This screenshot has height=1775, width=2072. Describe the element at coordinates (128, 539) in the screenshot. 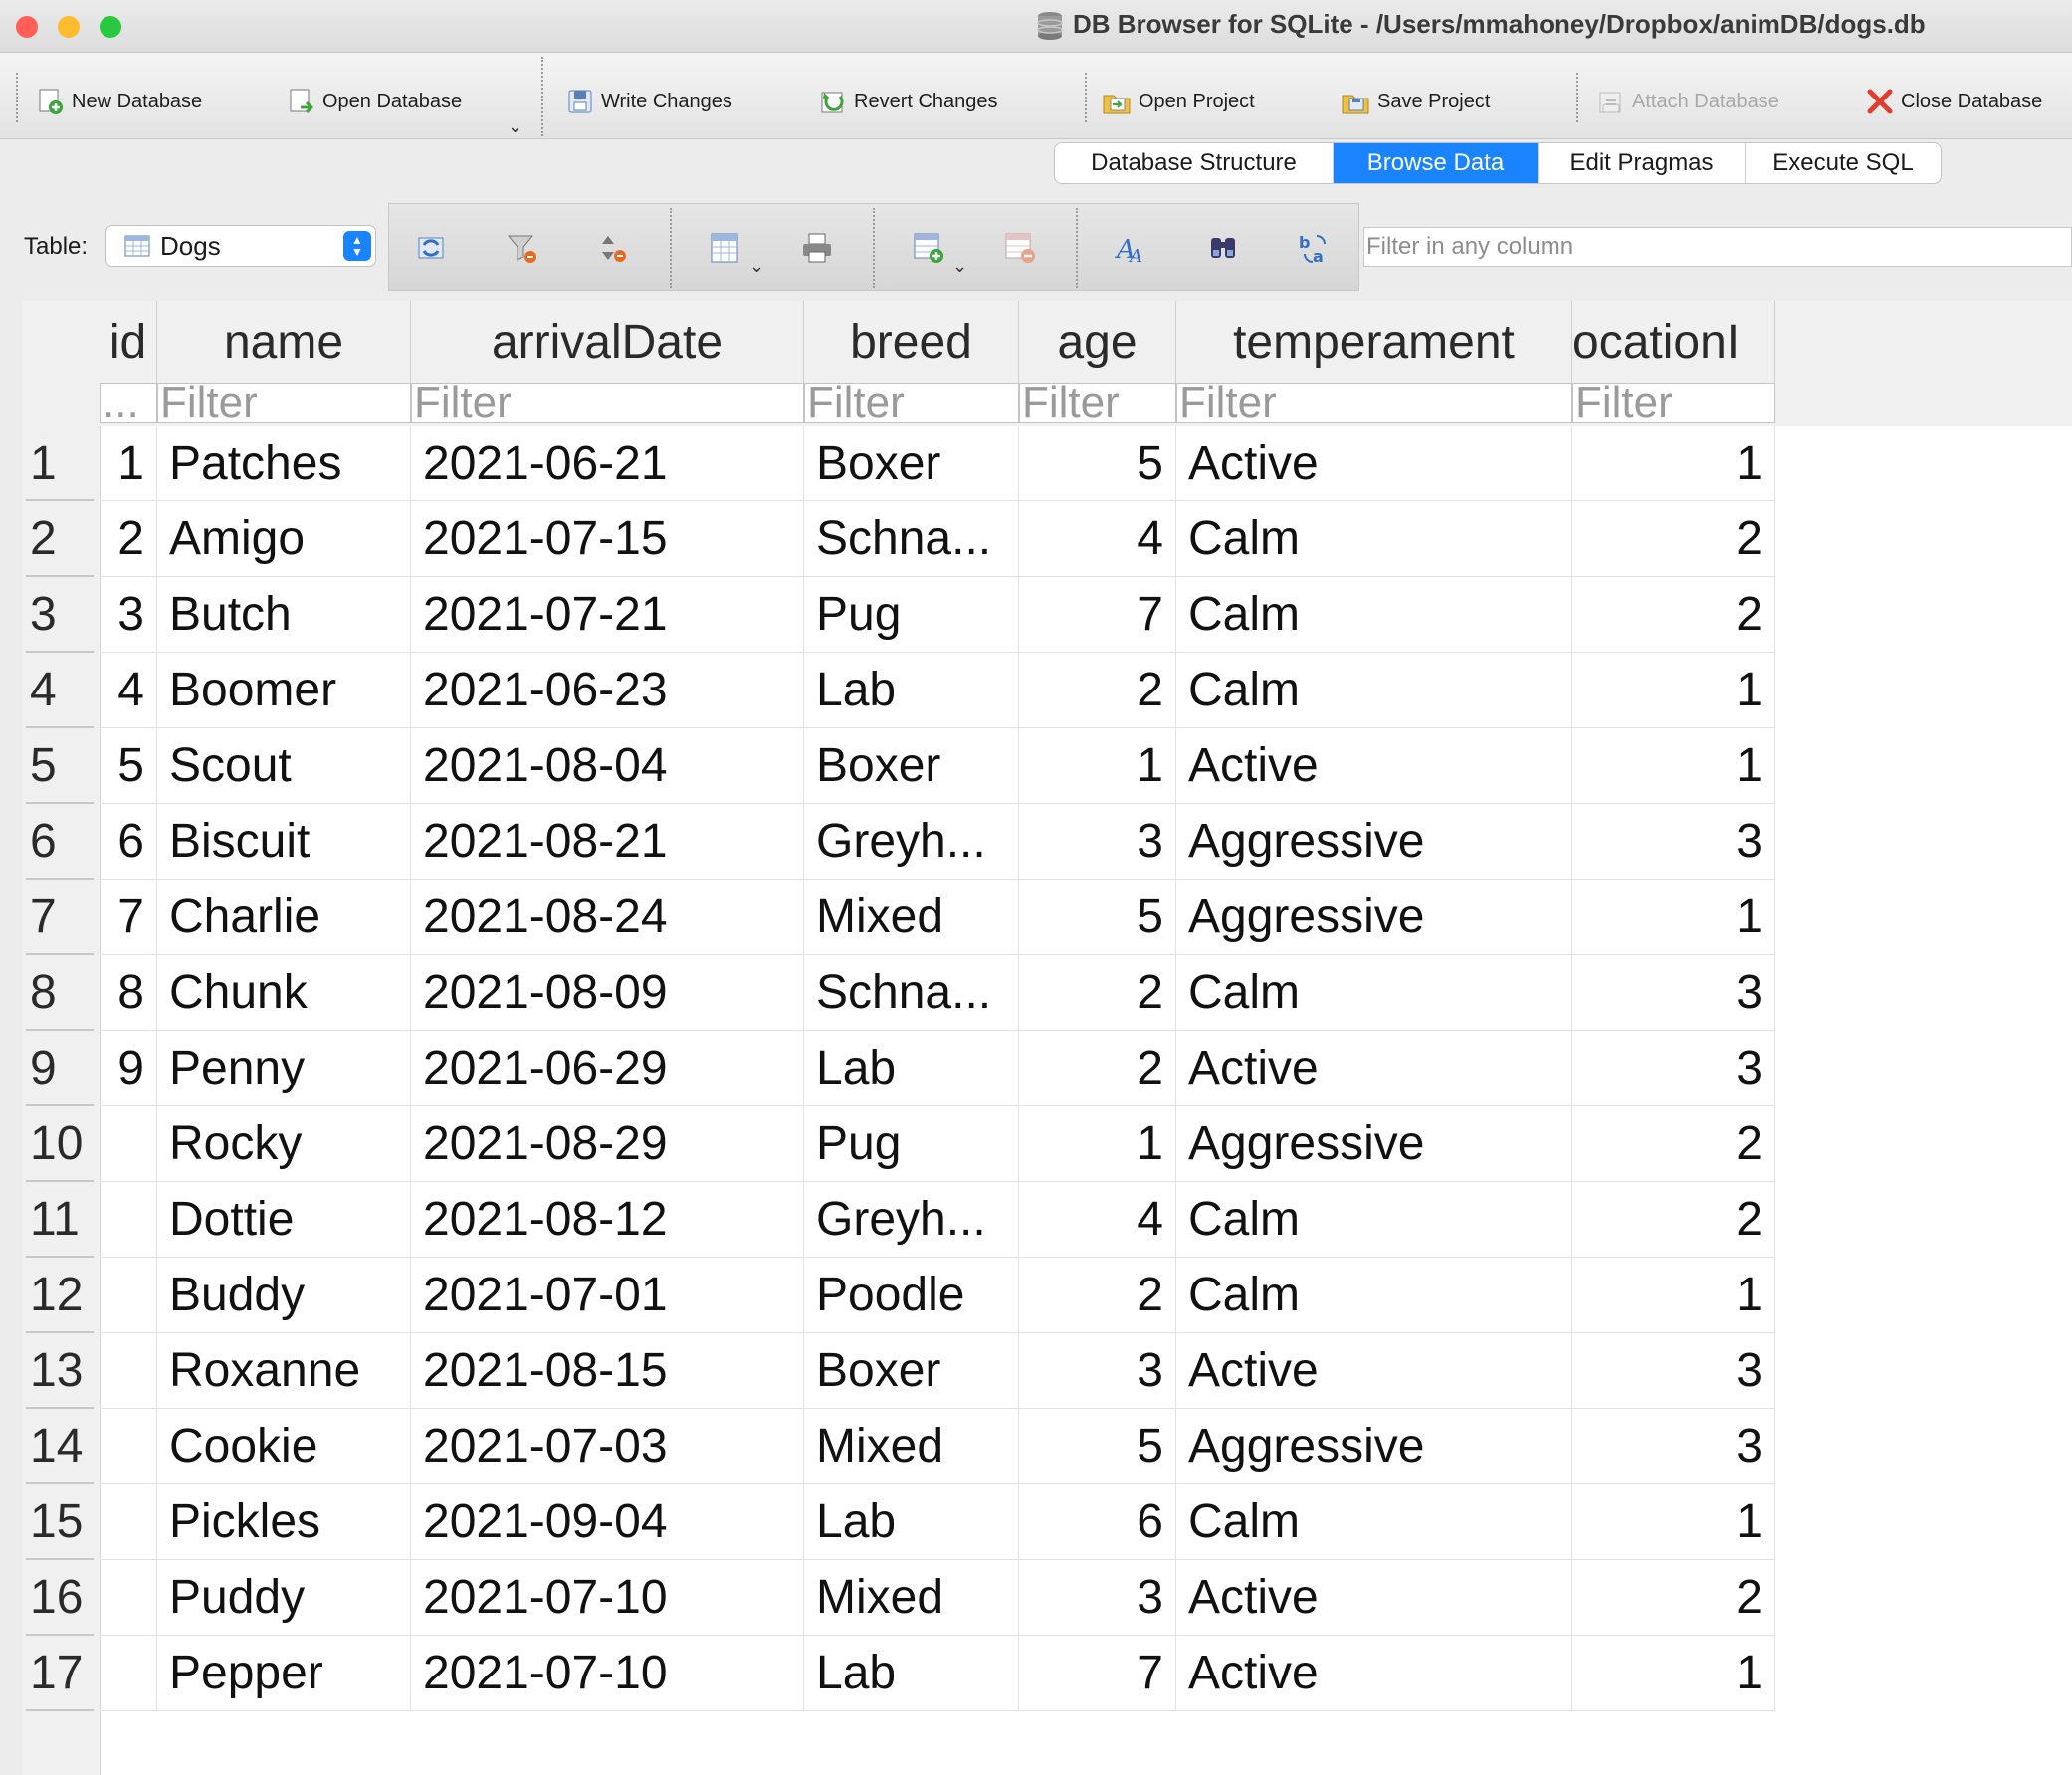

I see `cell-id: 2` at that location.